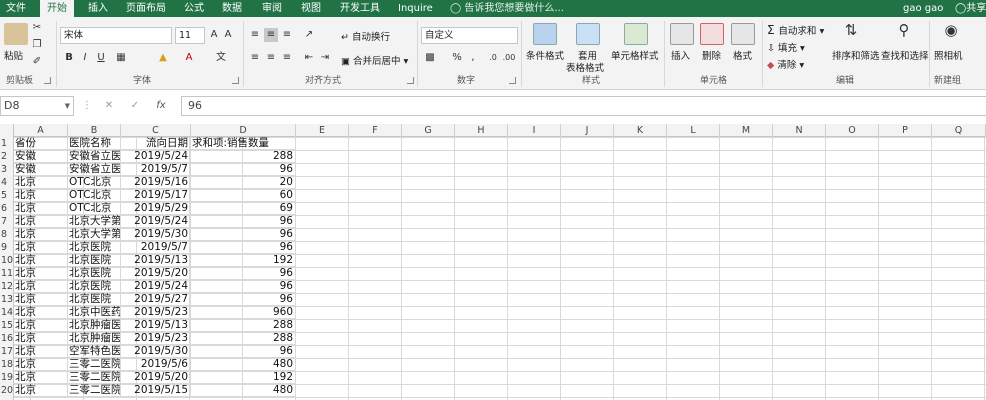 This screenshot has height=400, width=986. Describe the element at coordinates (37, 106) in the screenshot. I see `name-box: D8 ▼` at that location.